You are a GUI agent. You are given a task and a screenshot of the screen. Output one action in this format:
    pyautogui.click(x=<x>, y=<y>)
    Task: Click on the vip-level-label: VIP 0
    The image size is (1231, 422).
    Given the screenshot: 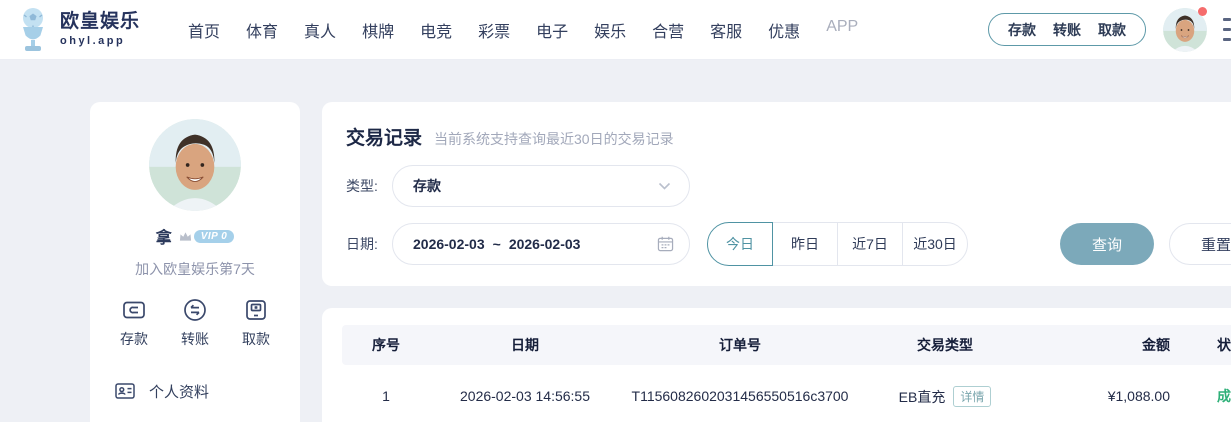 What is the action you would take?
    pyautogui.click(x=214, y=236)
    